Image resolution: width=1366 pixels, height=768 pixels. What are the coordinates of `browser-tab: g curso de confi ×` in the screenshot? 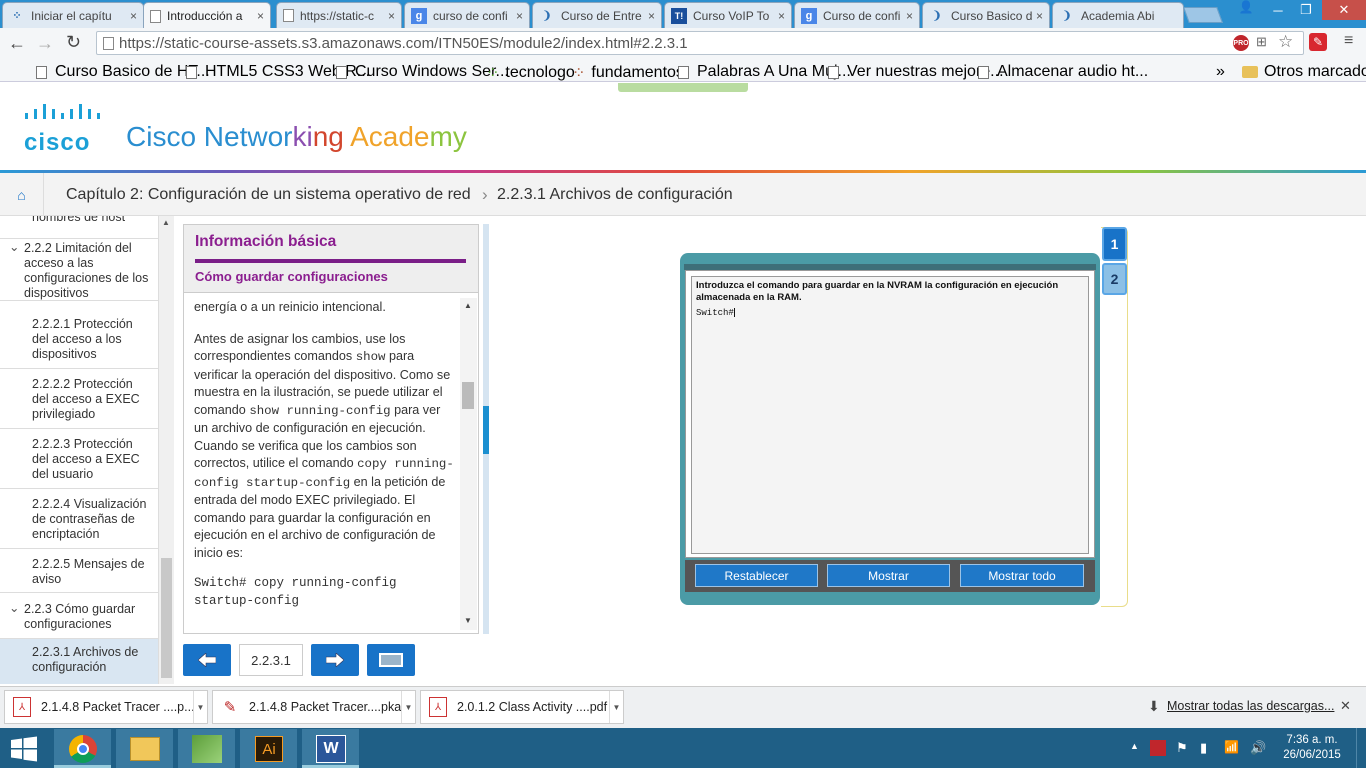 It's located at (467, 15).